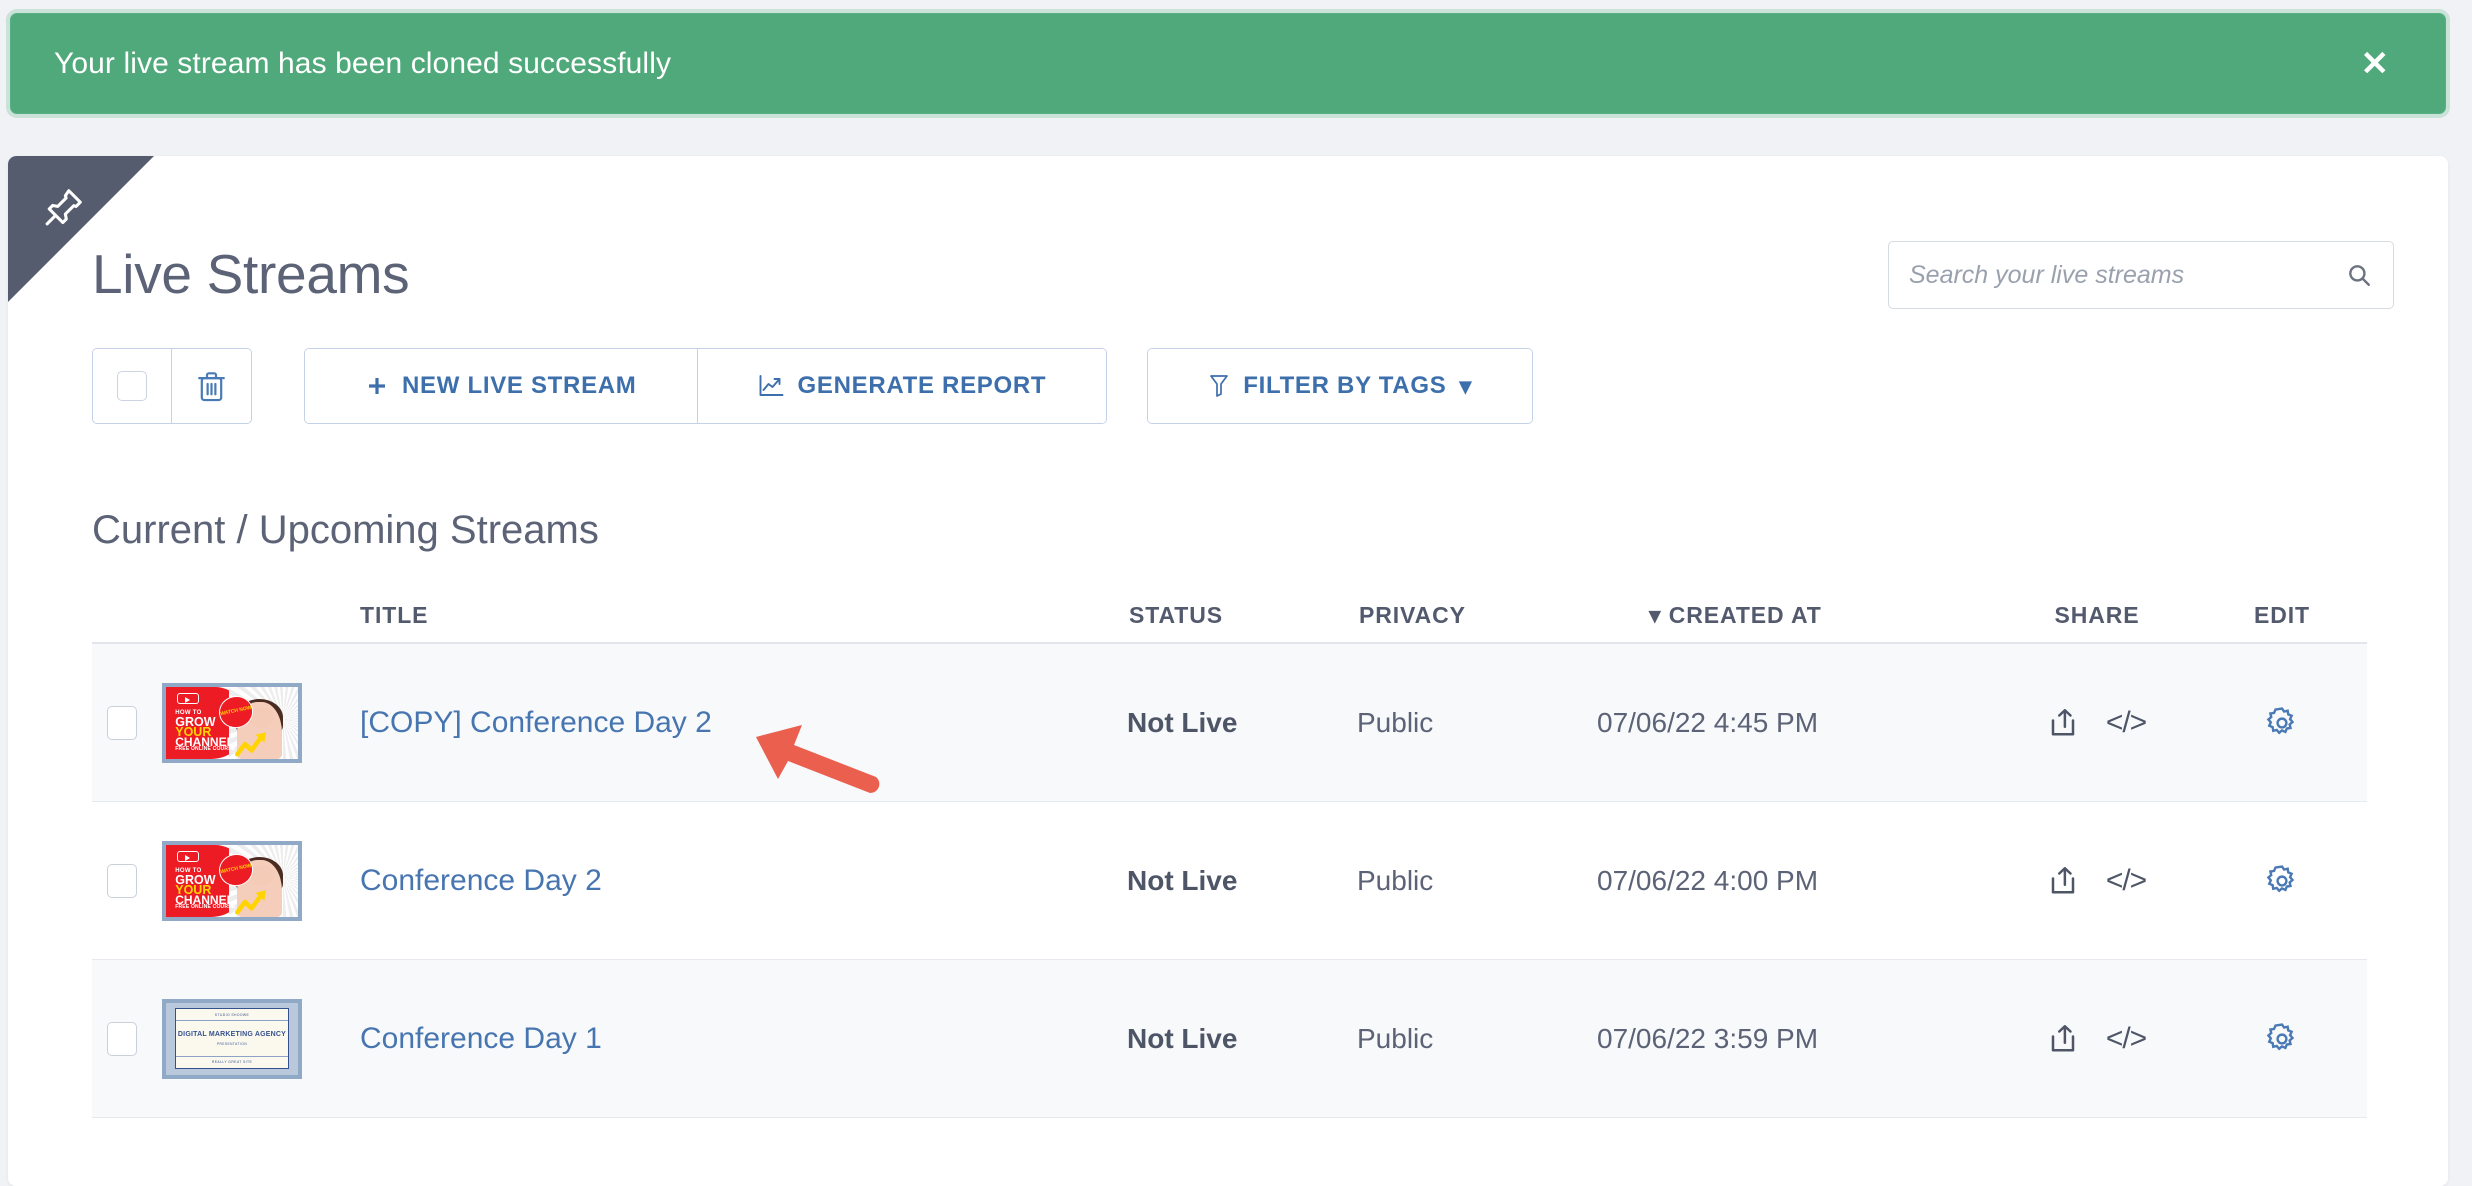 The image size is (2472, 1186). I want to click on filter-by-tags-button: FILTER BY TAGS ▾, so click(1340, 386).